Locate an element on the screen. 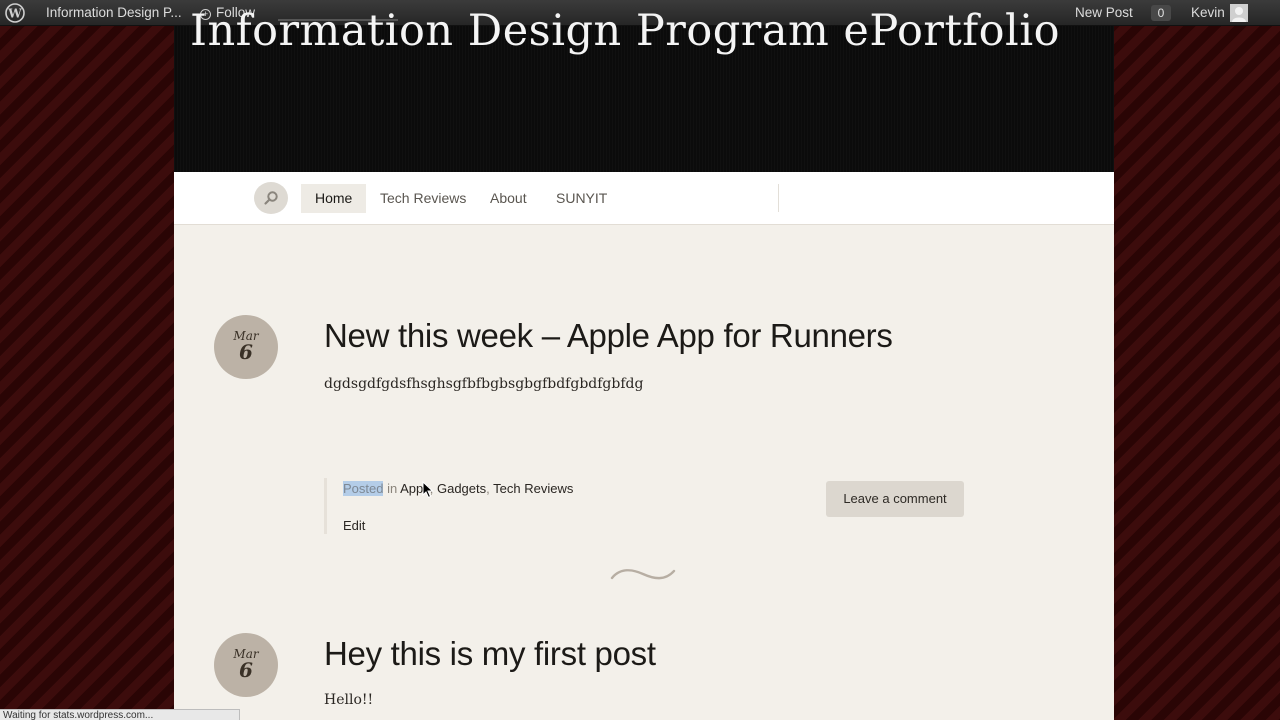  post-body: dgdsgdfgdsfhsghsgfbfbgbsgbgfbdfgbdfgbfdg is located at coordinates (484, 384).